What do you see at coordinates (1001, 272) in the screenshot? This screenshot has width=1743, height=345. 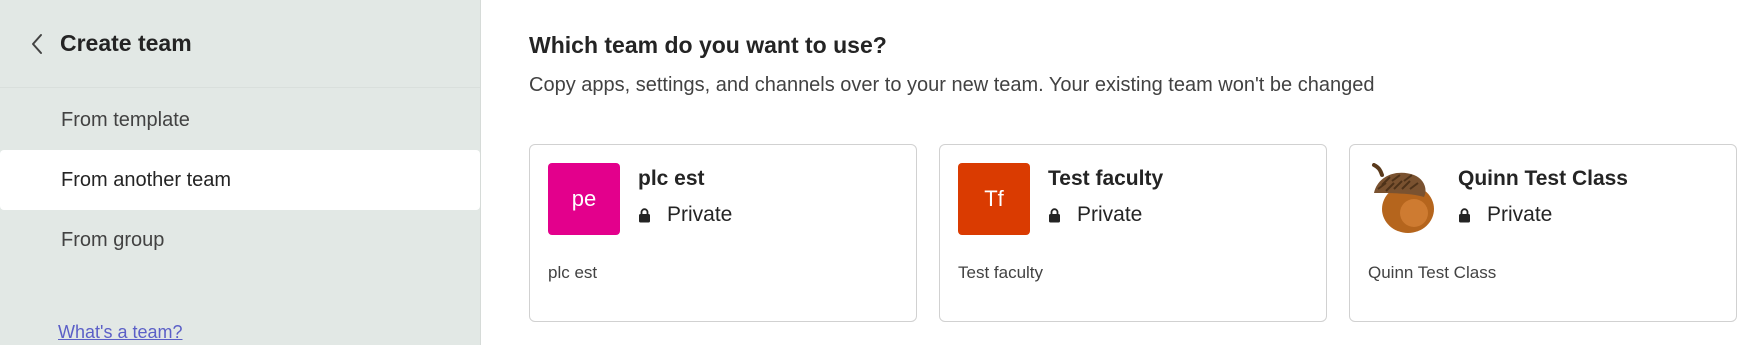 I see `team-description: Test faculty` at bounding box center [1001, 272].